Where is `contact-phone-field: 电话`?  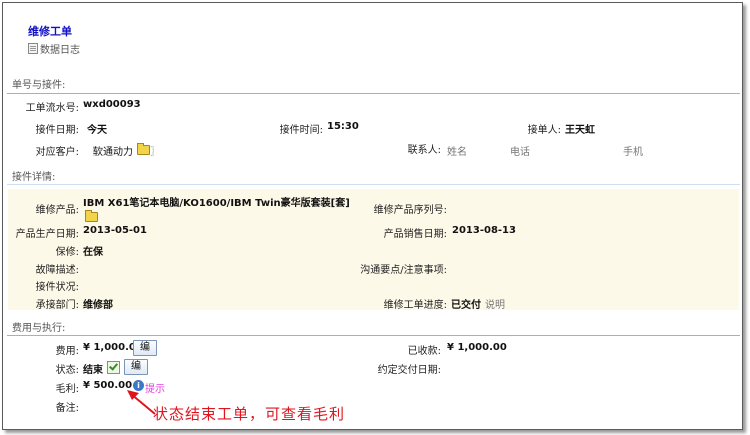
contact-phone-field: 电话 is located at coordinates (520, 150).